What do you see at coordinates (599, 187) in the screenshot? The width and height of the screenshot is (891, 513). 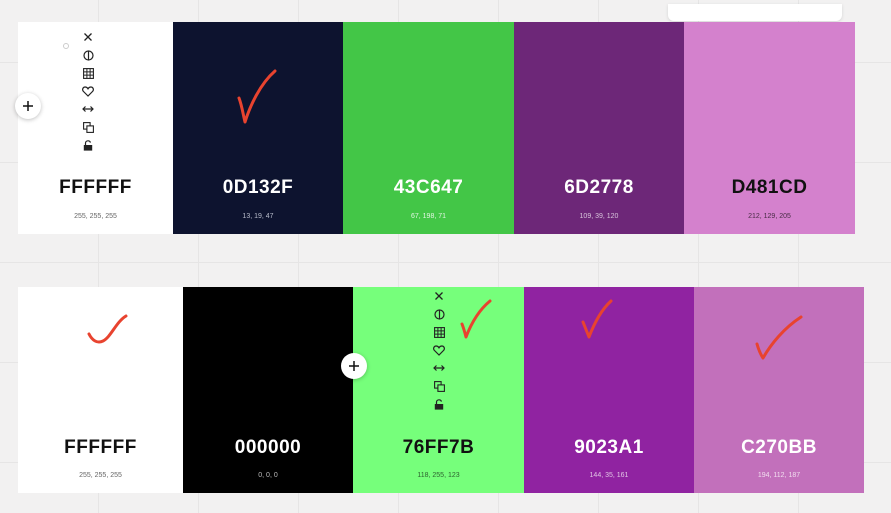 I see `hex-label: 6D2778` at bounding box center [599, 187].